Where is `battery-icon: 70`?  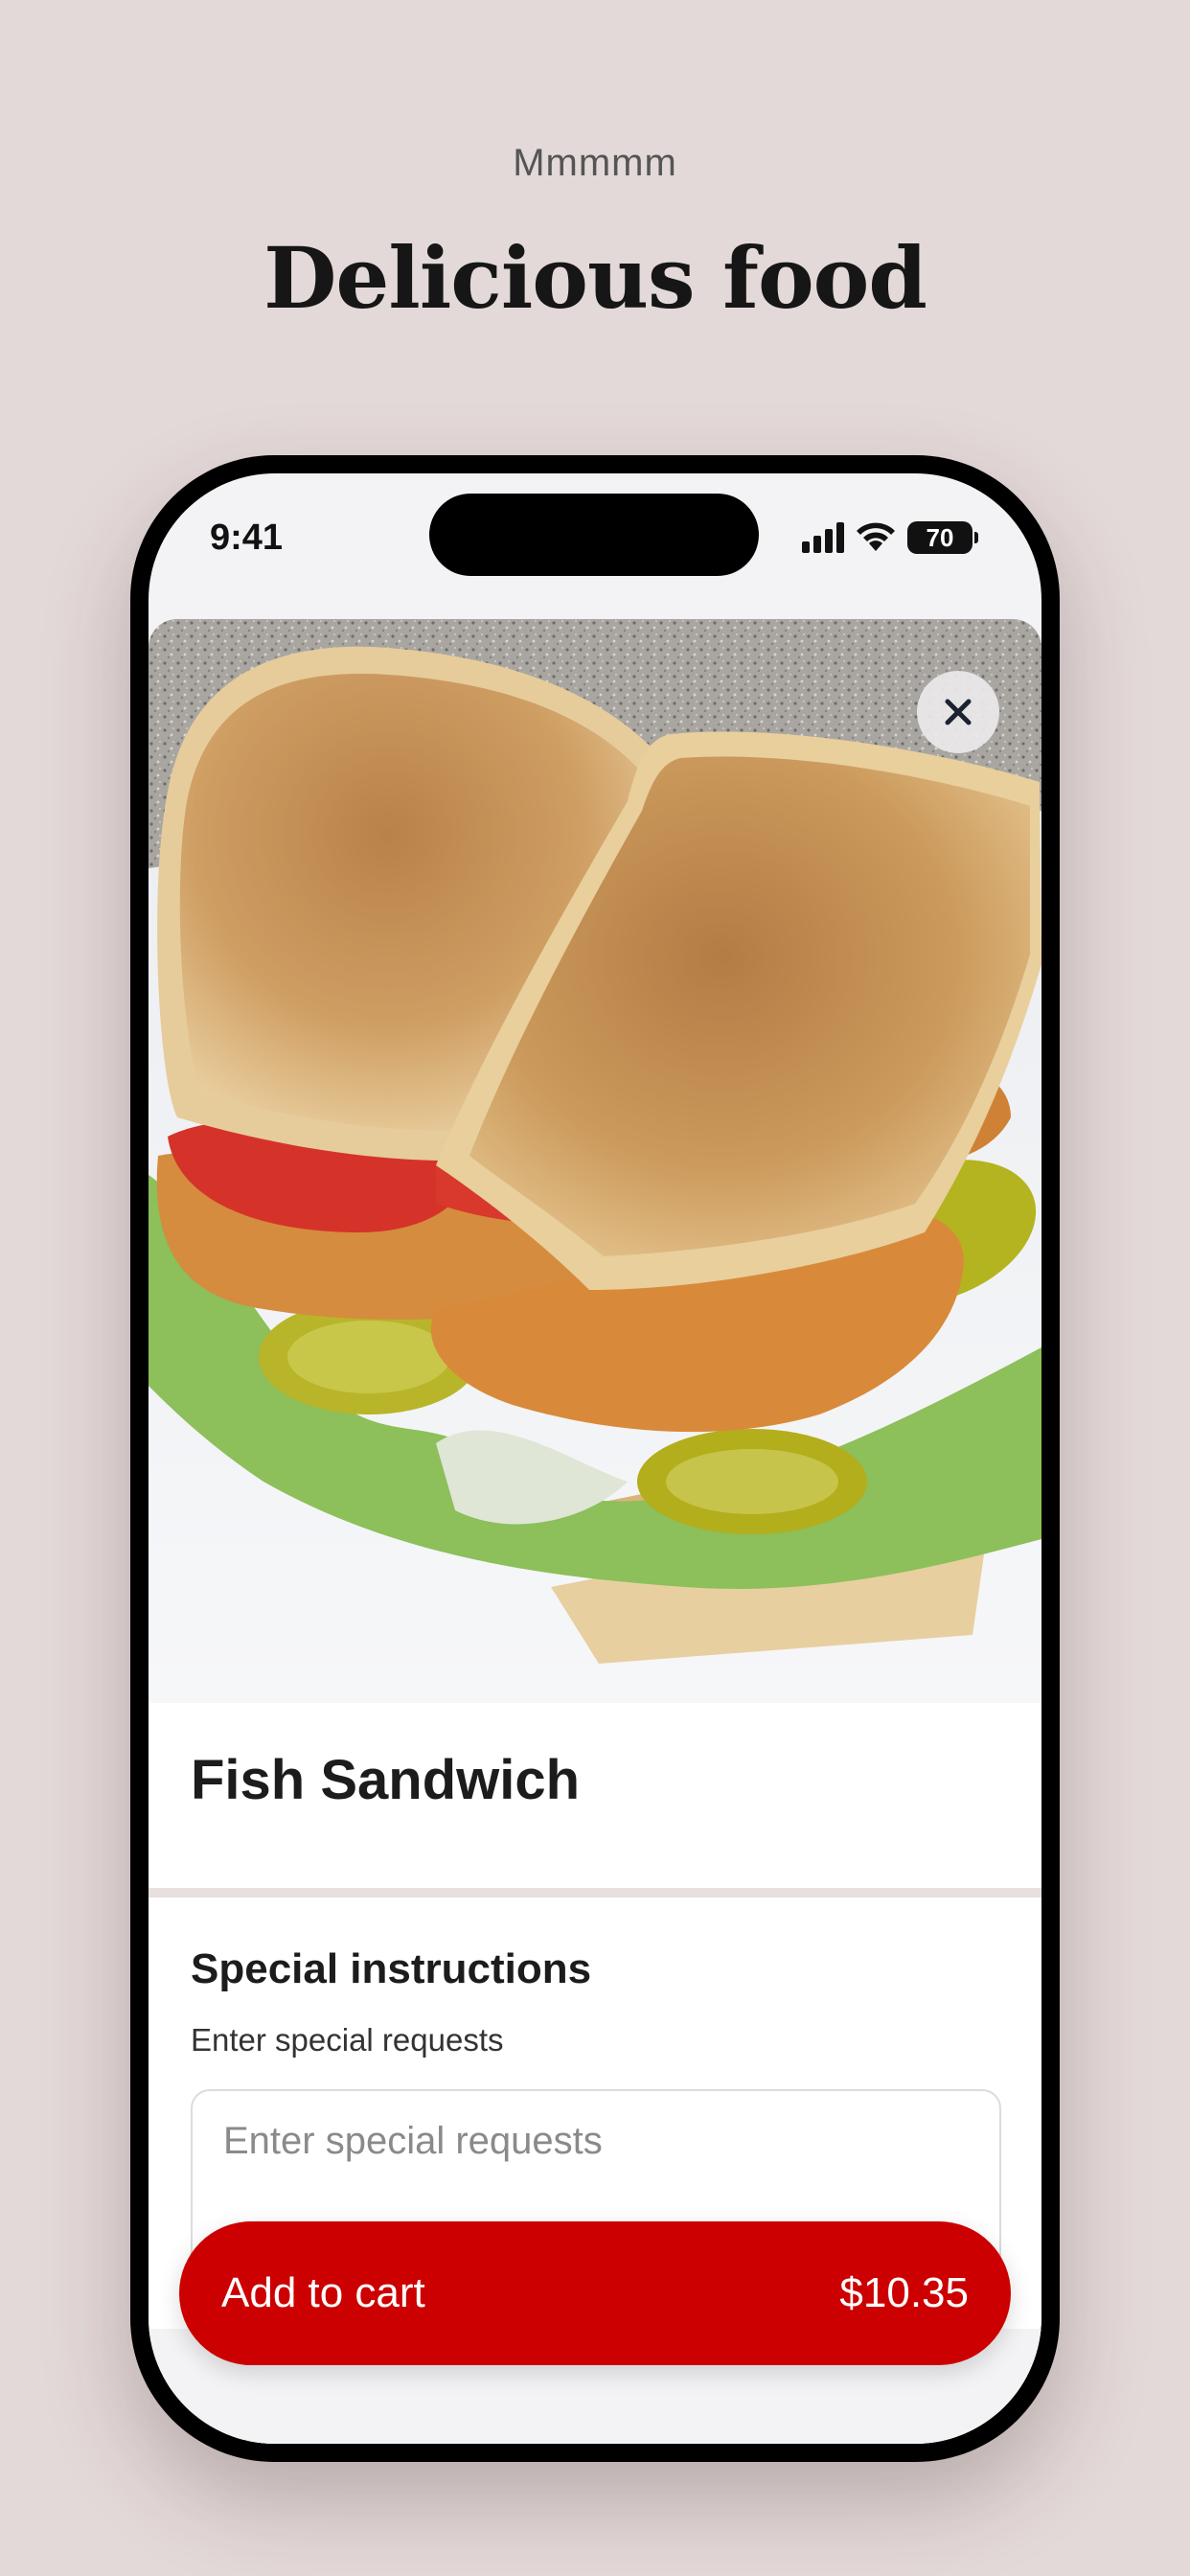
battery-icon: 70 is located at coordinates (943, 537).